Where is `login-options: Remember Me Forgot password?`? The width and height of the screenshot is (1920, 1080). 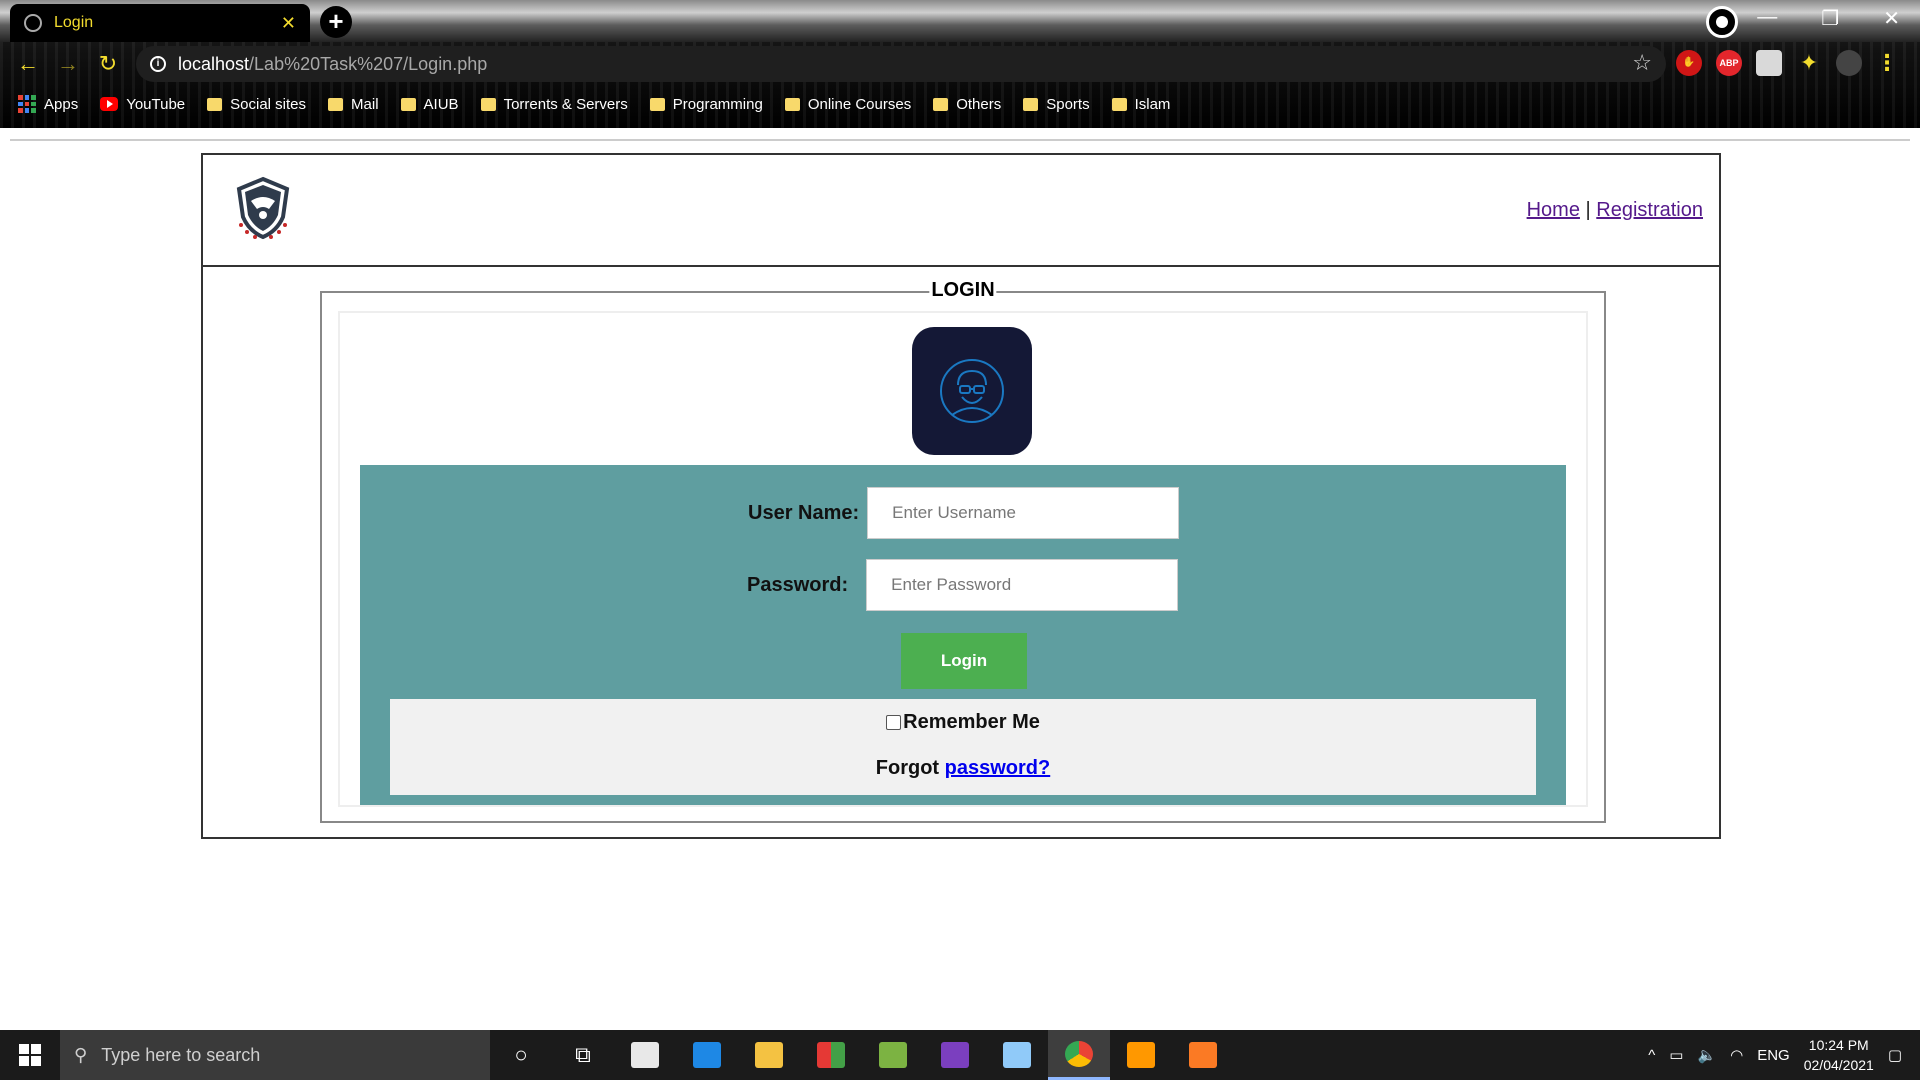
login-options: Remember Me Forgot password? is located at coordinates (963, 747).